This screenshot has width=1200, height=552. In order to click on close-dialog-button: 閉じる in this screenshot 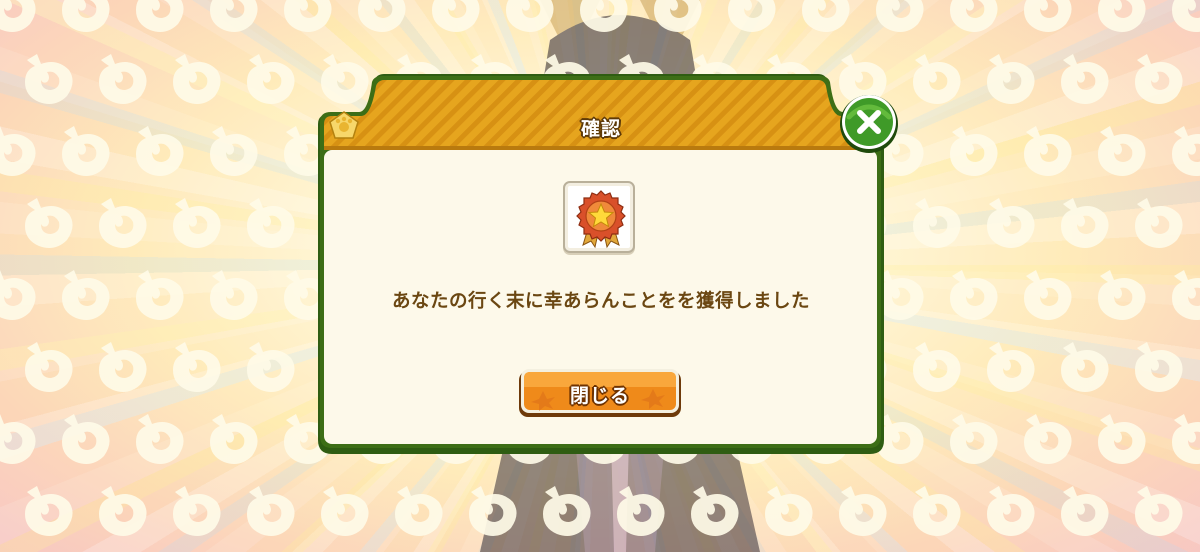, I will do `click(600, 393)`.